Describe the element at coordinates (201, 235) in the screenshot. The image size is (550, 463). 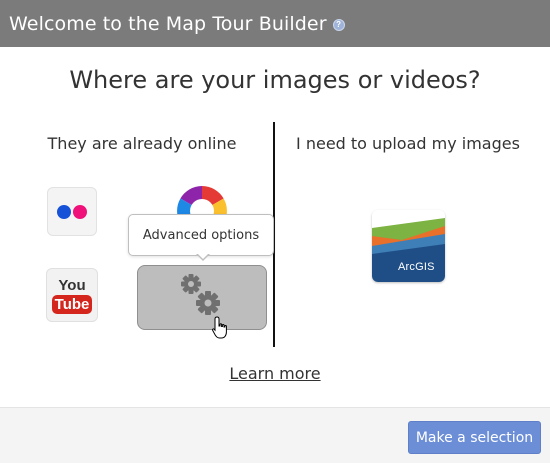
I see `advanced-options-tooltip: Advanced options` at that location.